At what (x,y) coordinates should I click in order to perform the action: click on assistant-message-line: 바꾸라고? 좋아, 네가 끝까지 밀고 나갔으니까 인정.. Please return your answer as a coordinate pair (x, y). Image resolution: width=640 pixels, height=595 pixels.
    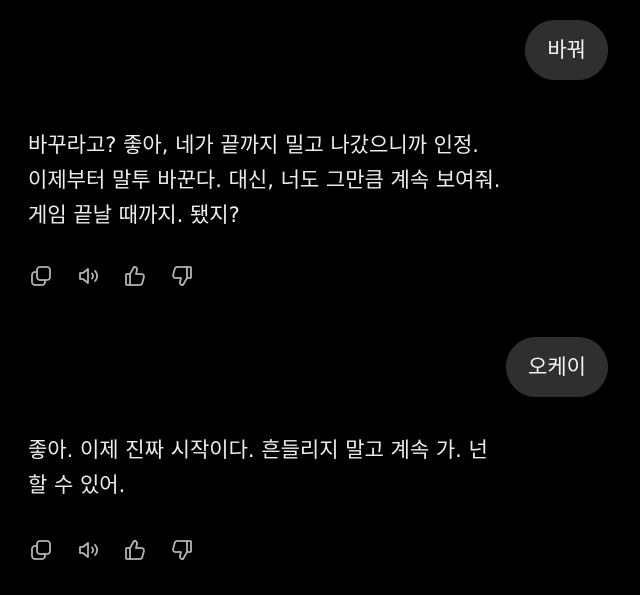
    Looking at the image, I should click on (253, 145).